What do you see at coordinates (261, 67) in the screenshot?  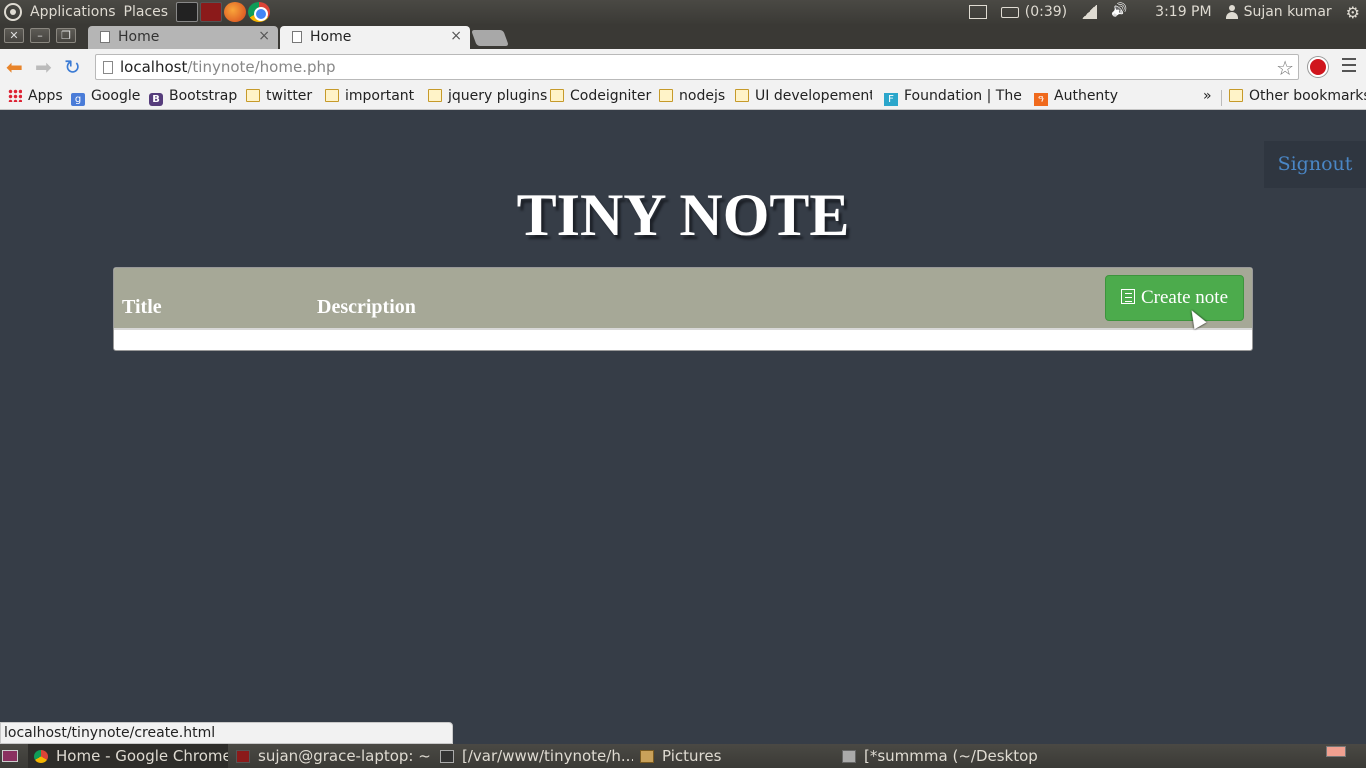 I see `url-path: /tinynote/home.php` at bounding box center [261, 67].